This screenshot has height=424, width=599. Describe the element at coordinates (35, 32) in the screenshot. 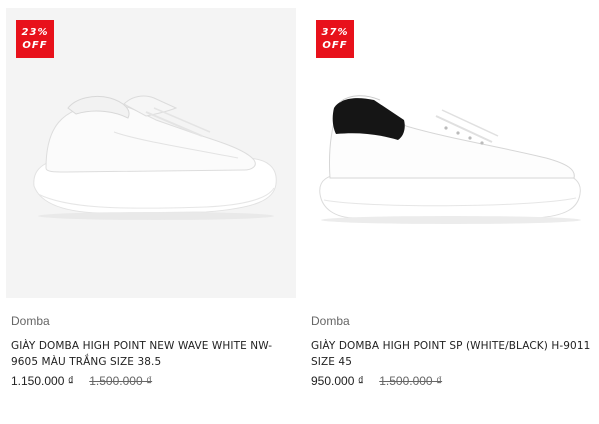

I see `discount-percent: 23%` at that location.